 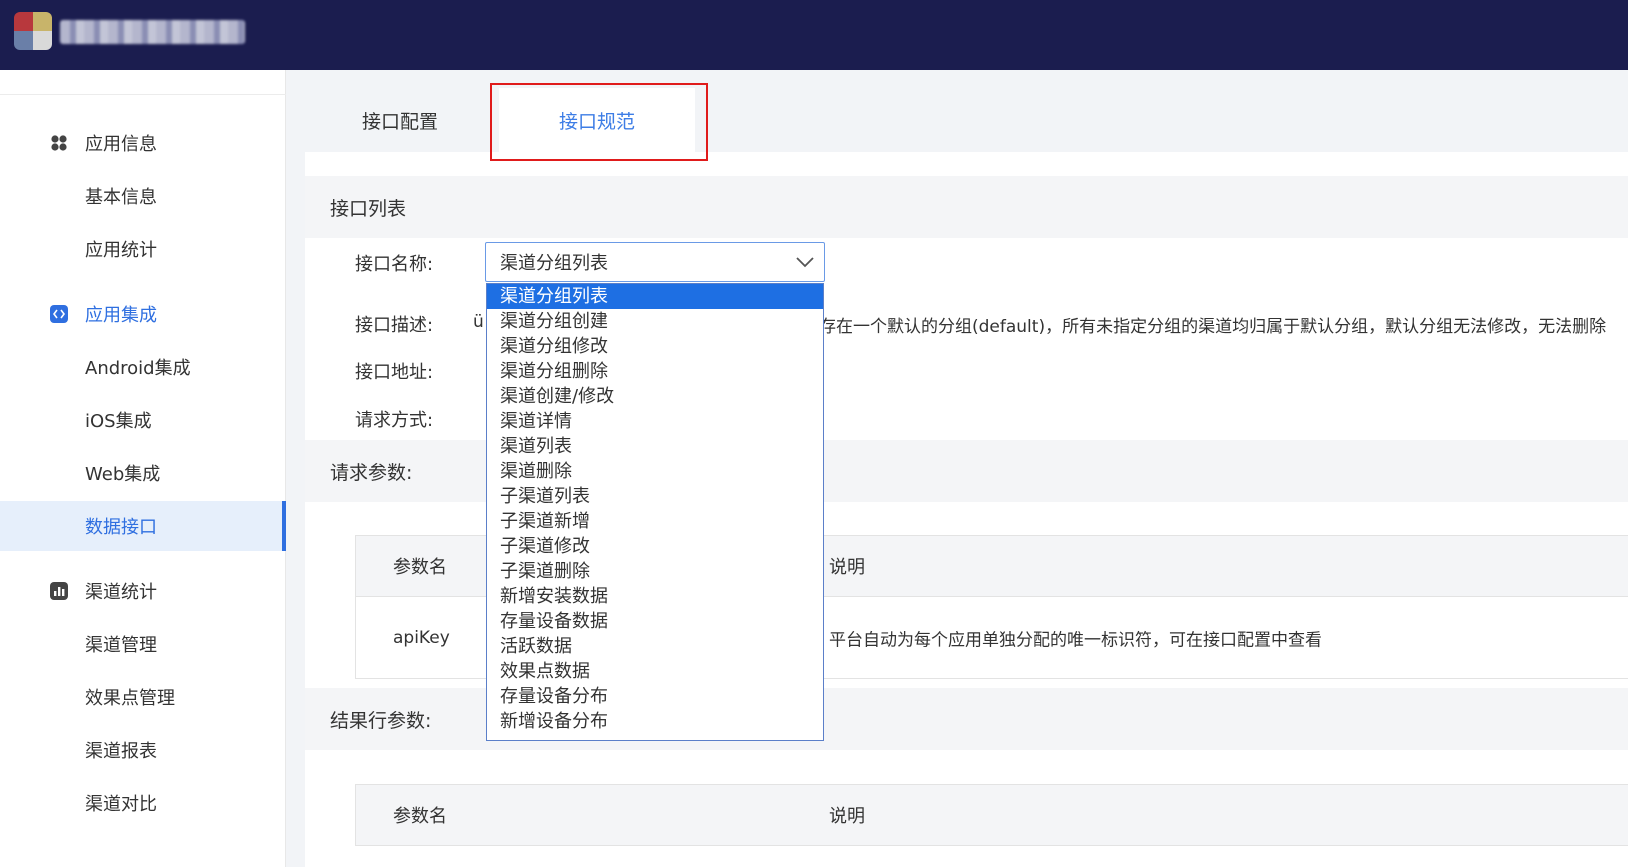 I want to click on sidebar-item-channel-compare: 渠道对比, so click(x=143, y=803).